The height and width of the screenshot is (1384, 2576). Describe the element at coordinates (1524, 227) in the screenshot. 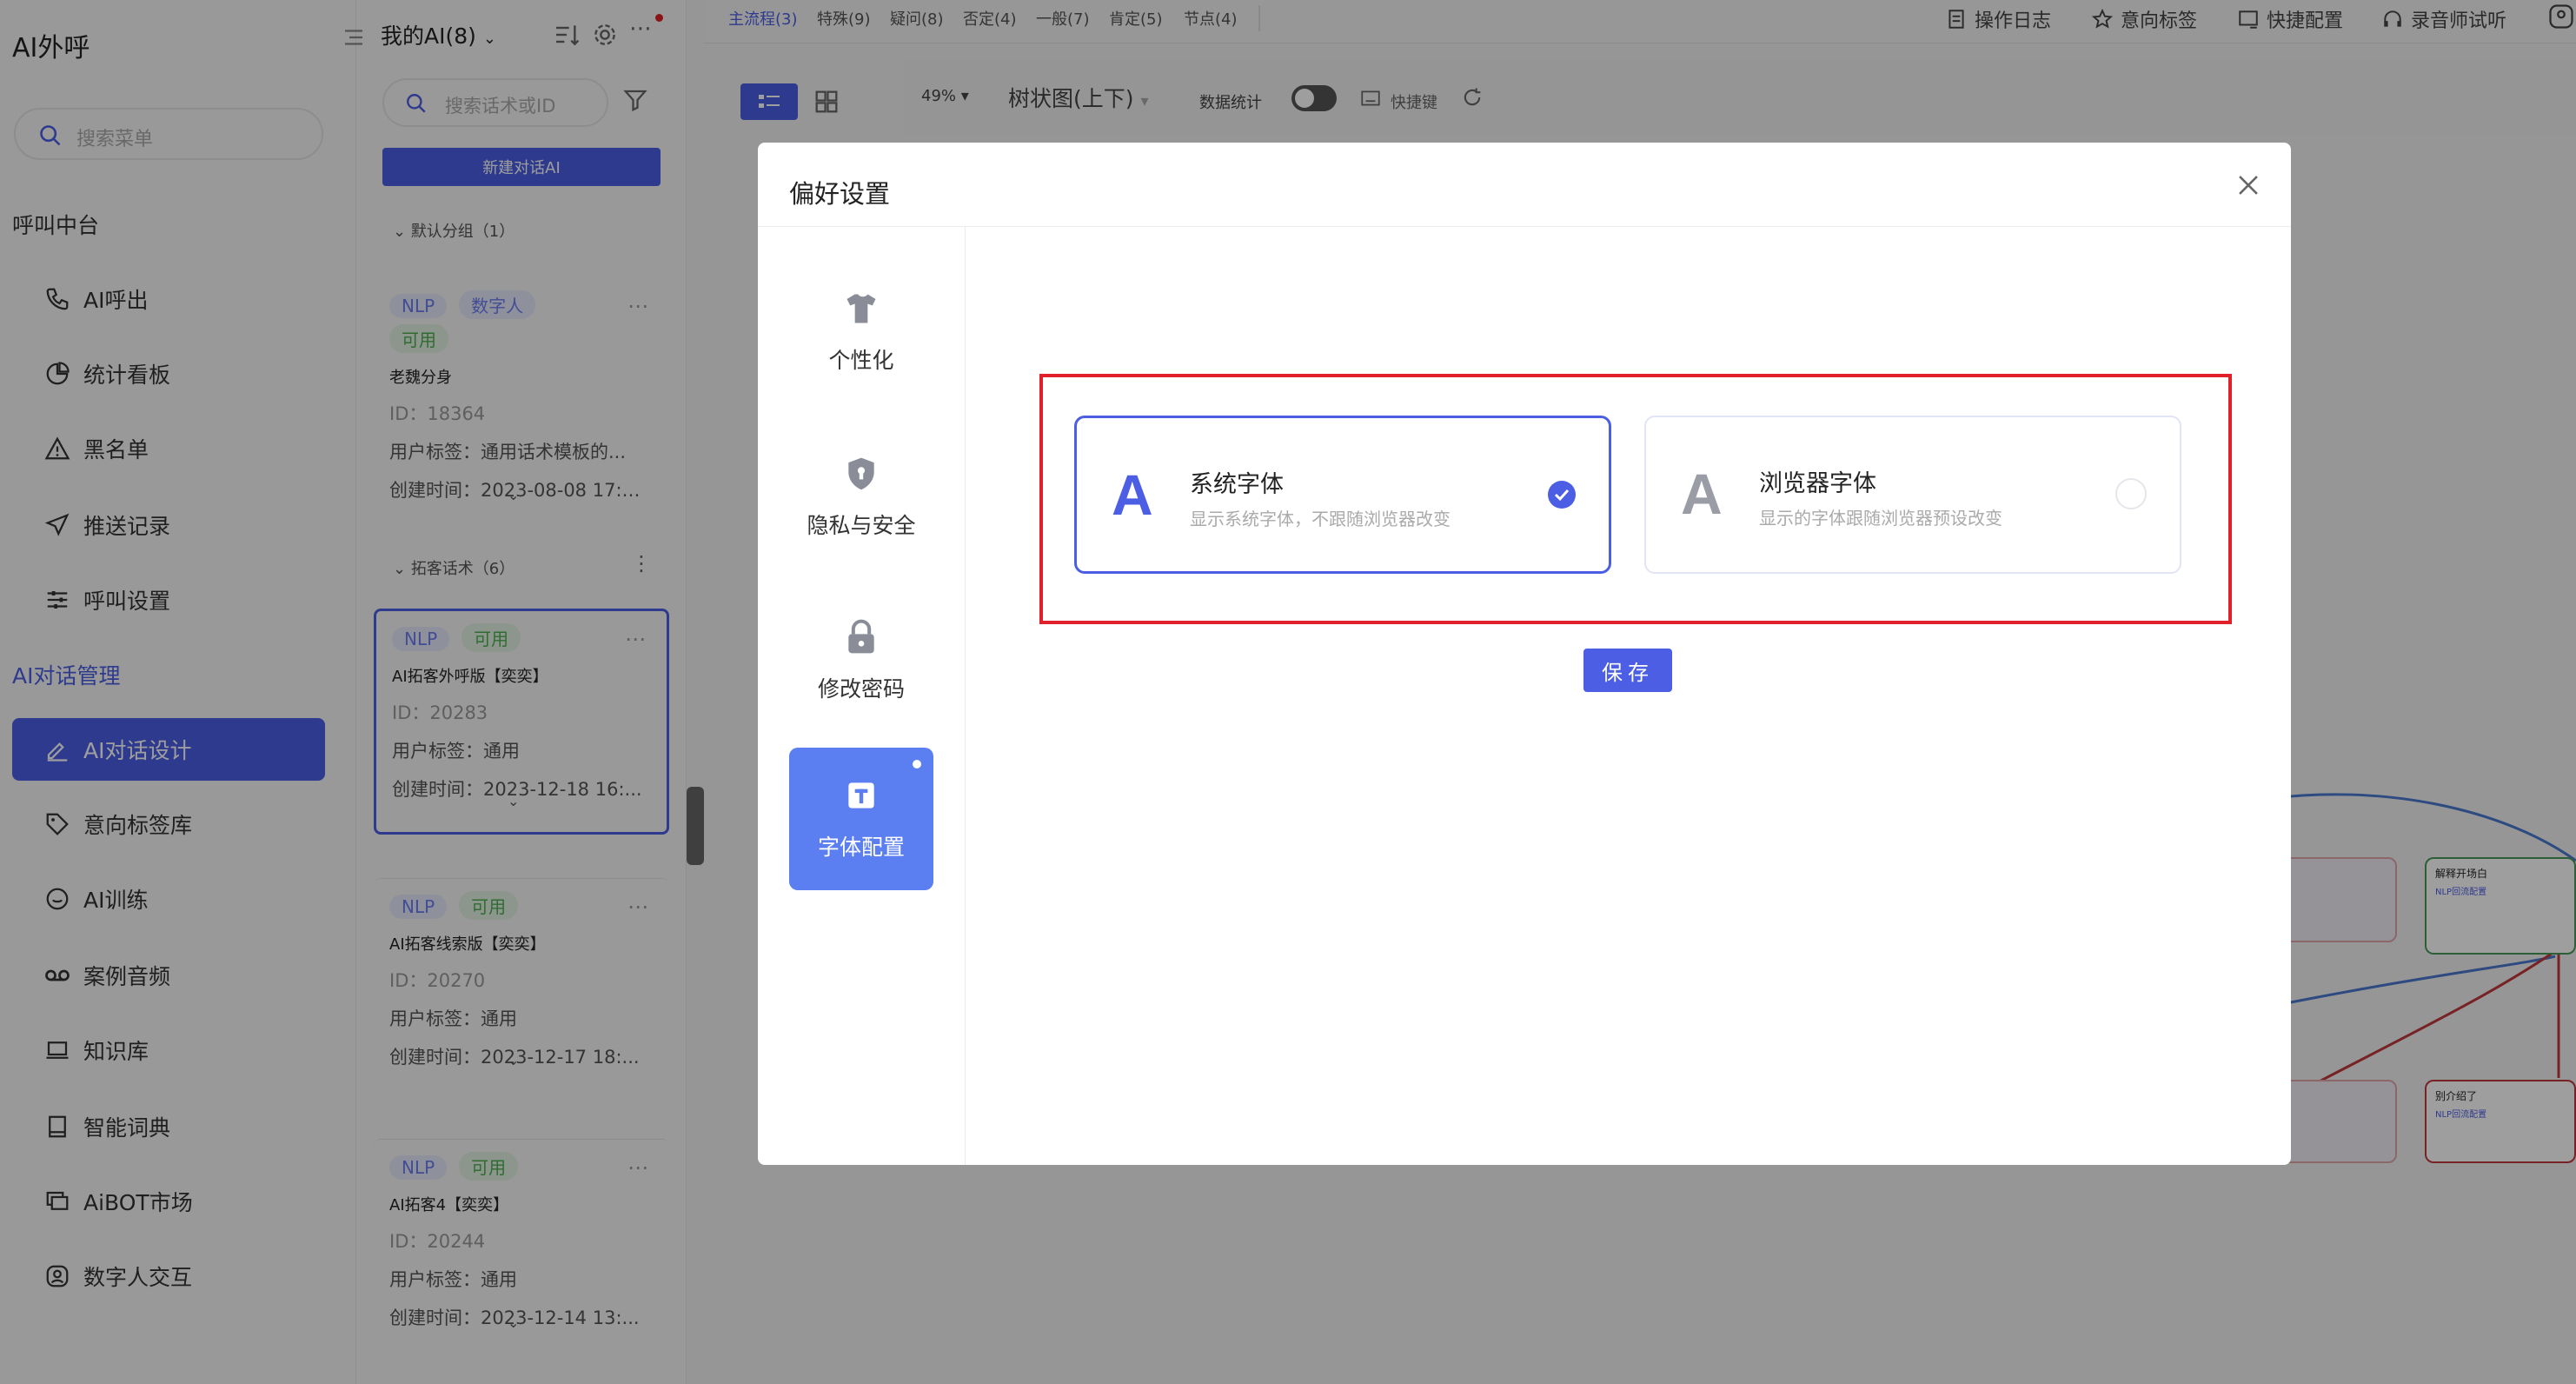

I see `modal-divider` at that location.